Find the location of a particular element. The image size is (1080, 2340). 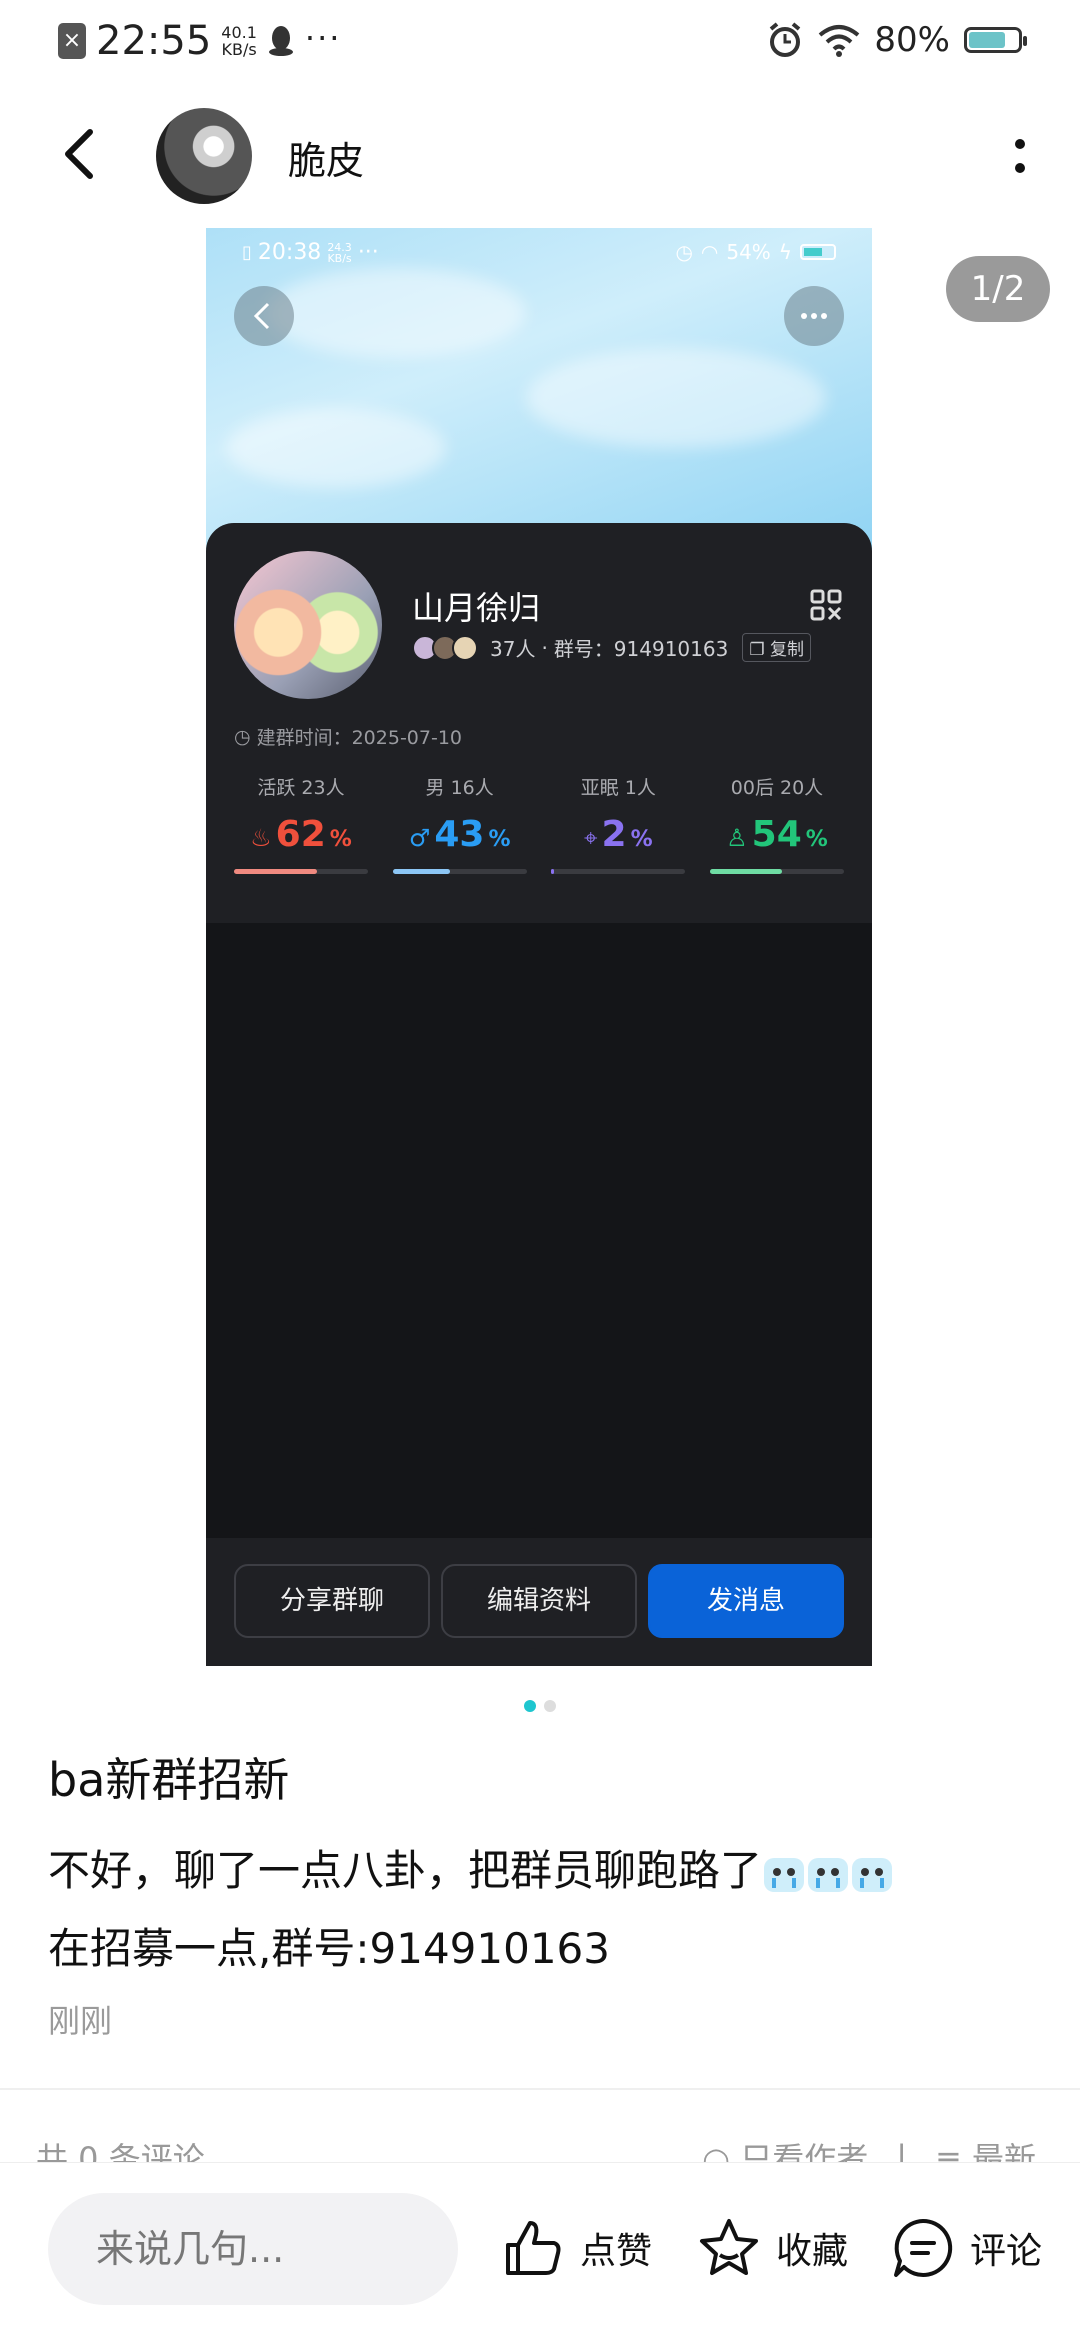

carousel-dot-active is located at coordinates (530, 1706).